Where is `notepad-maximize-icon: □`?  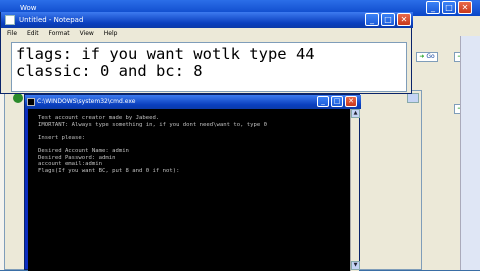 notepad-maximize-icon: □ is located at coordinates (388, 19).